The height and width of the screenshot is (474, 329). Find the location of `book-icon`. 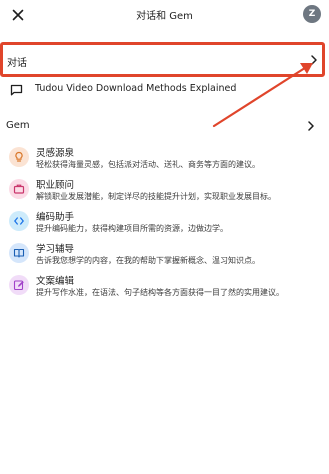

book-icon is located at coordinates (19, 253).